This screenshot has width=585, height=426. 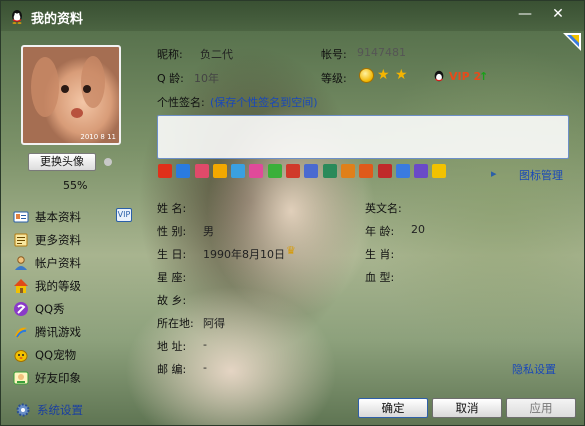 I want to click on corner-logo-icon, so click(x=572, y=42).